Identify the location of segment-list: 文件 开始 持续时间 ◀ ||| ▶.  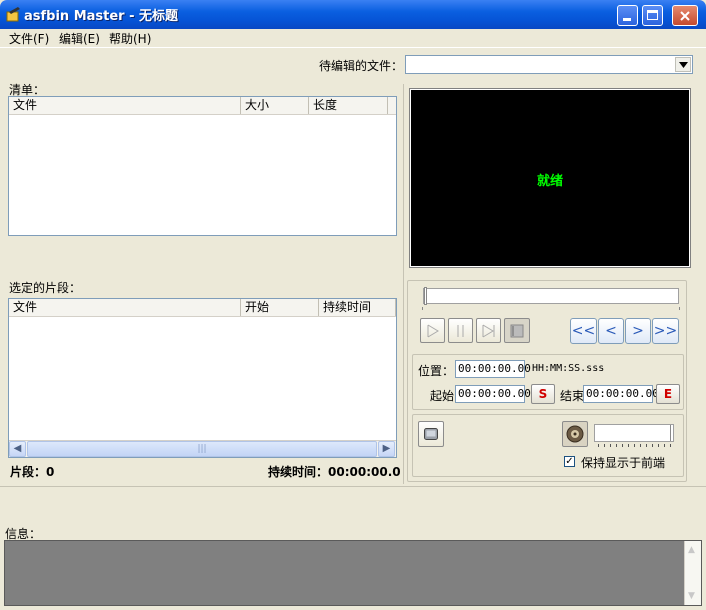
(202, 378).